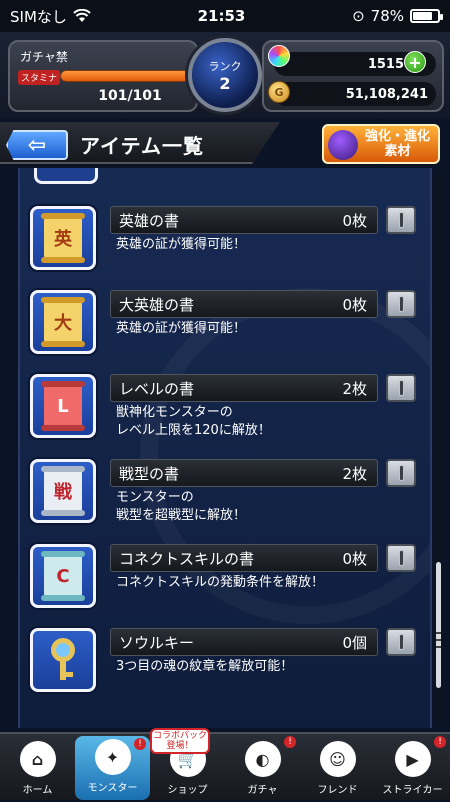 This screenshot has height=802, width=450. I want to click on player-panel: ガチャ禁 スタミナ 101/101, so click(103, 76).